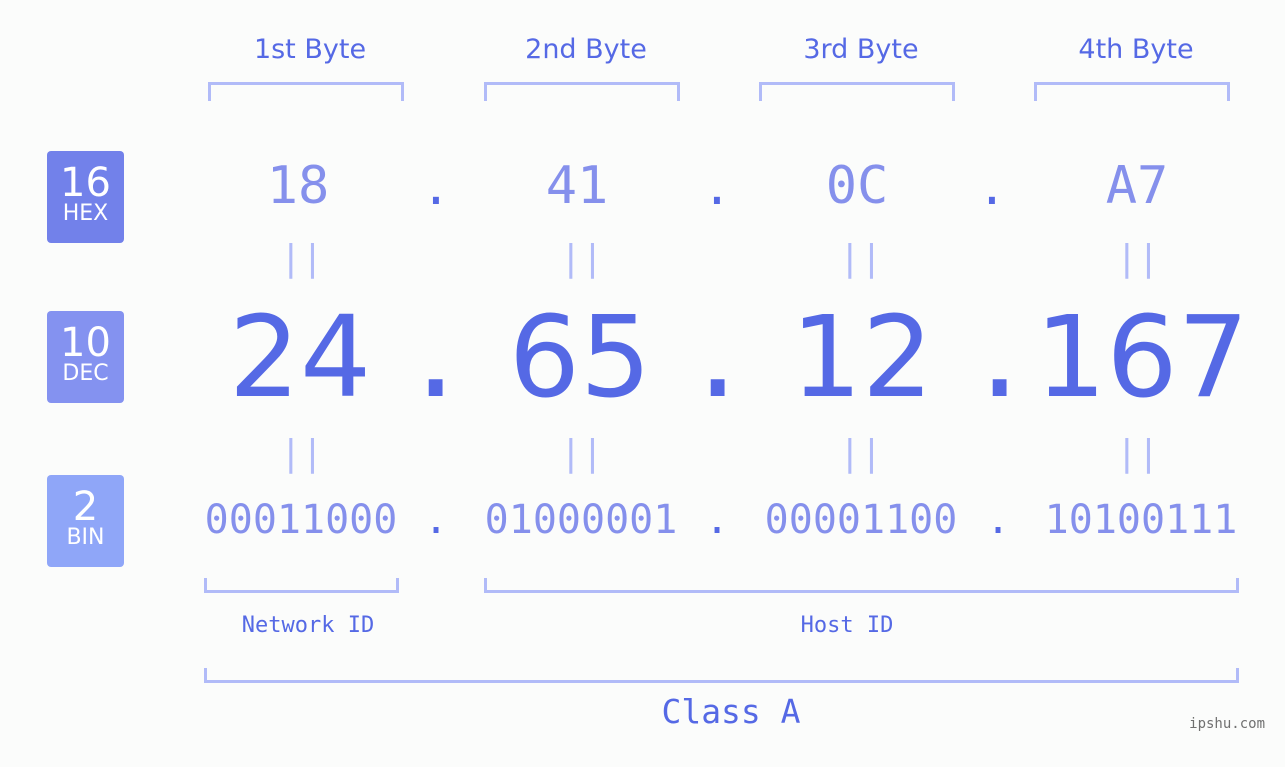  I want to click on equals-hex-dec-3: ||, so click(861, 258).